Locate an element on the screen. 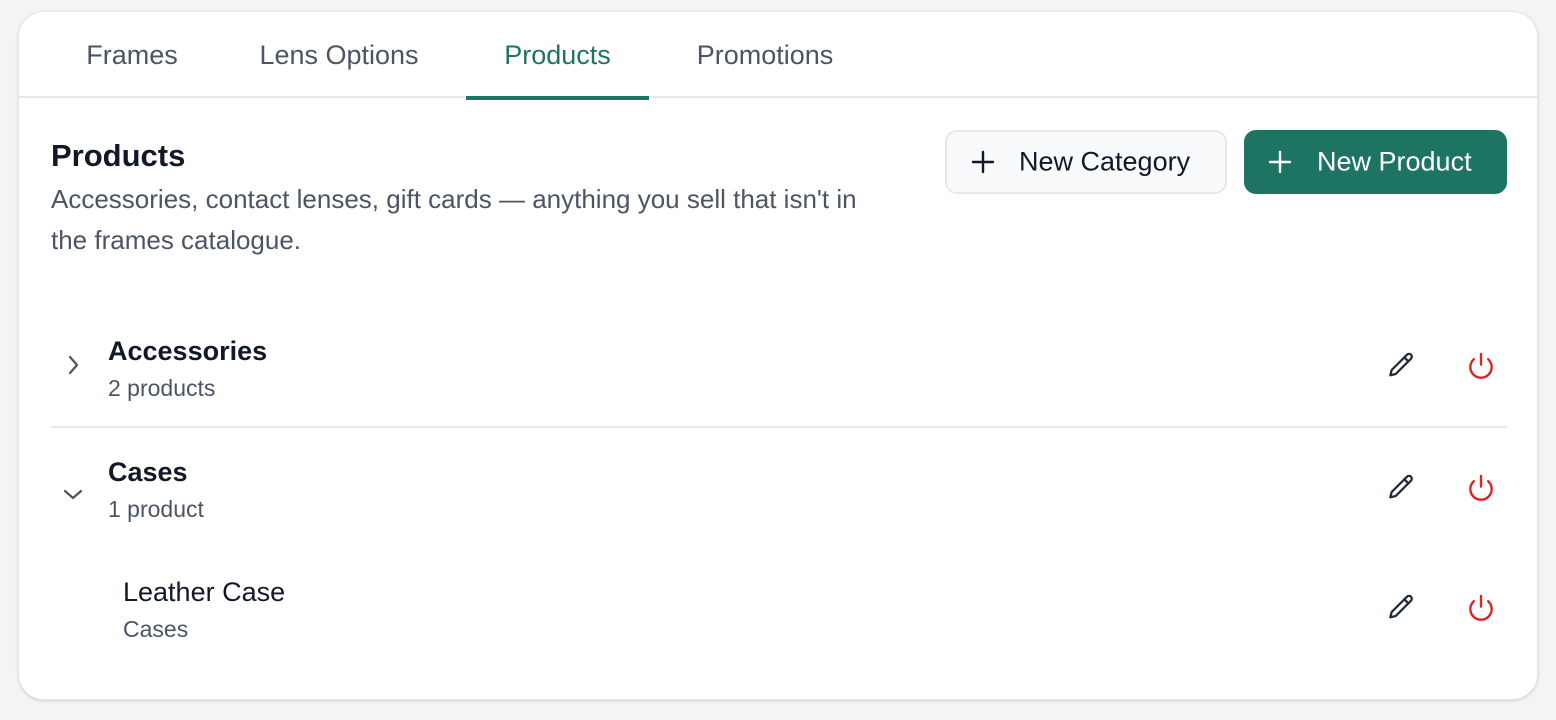 The image size is (1556, 720). new-product-label: New Product is located at coordinates (1394, 161).